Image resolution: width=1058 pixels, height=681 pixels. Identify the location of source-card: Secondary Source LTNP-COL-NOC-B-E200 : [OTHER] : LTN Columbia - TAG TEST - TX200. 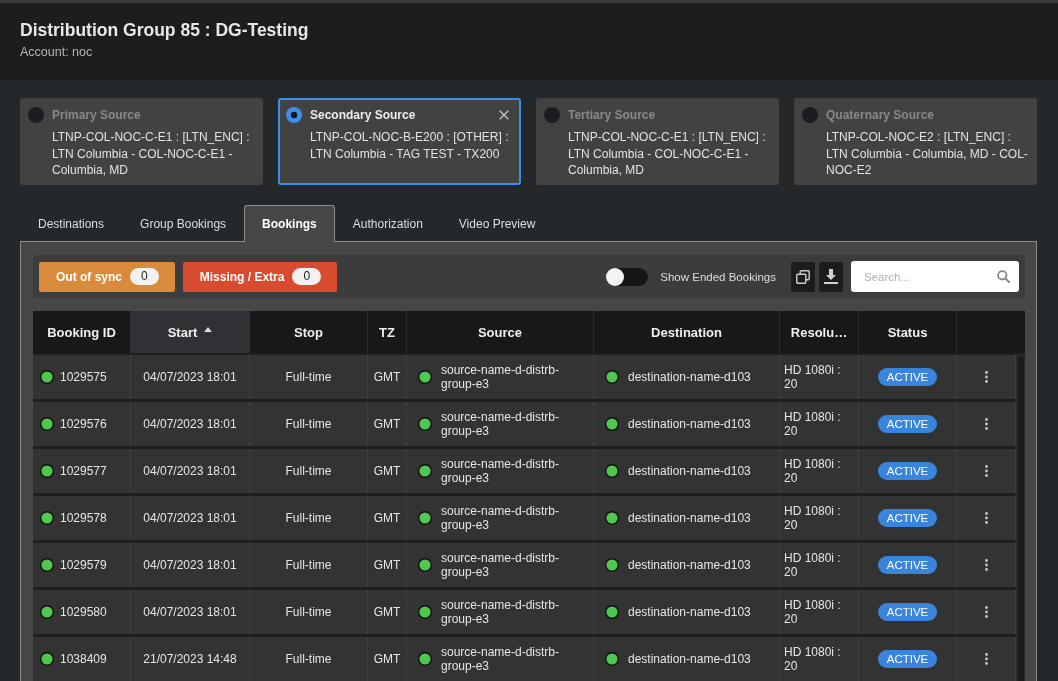
(399, 141).